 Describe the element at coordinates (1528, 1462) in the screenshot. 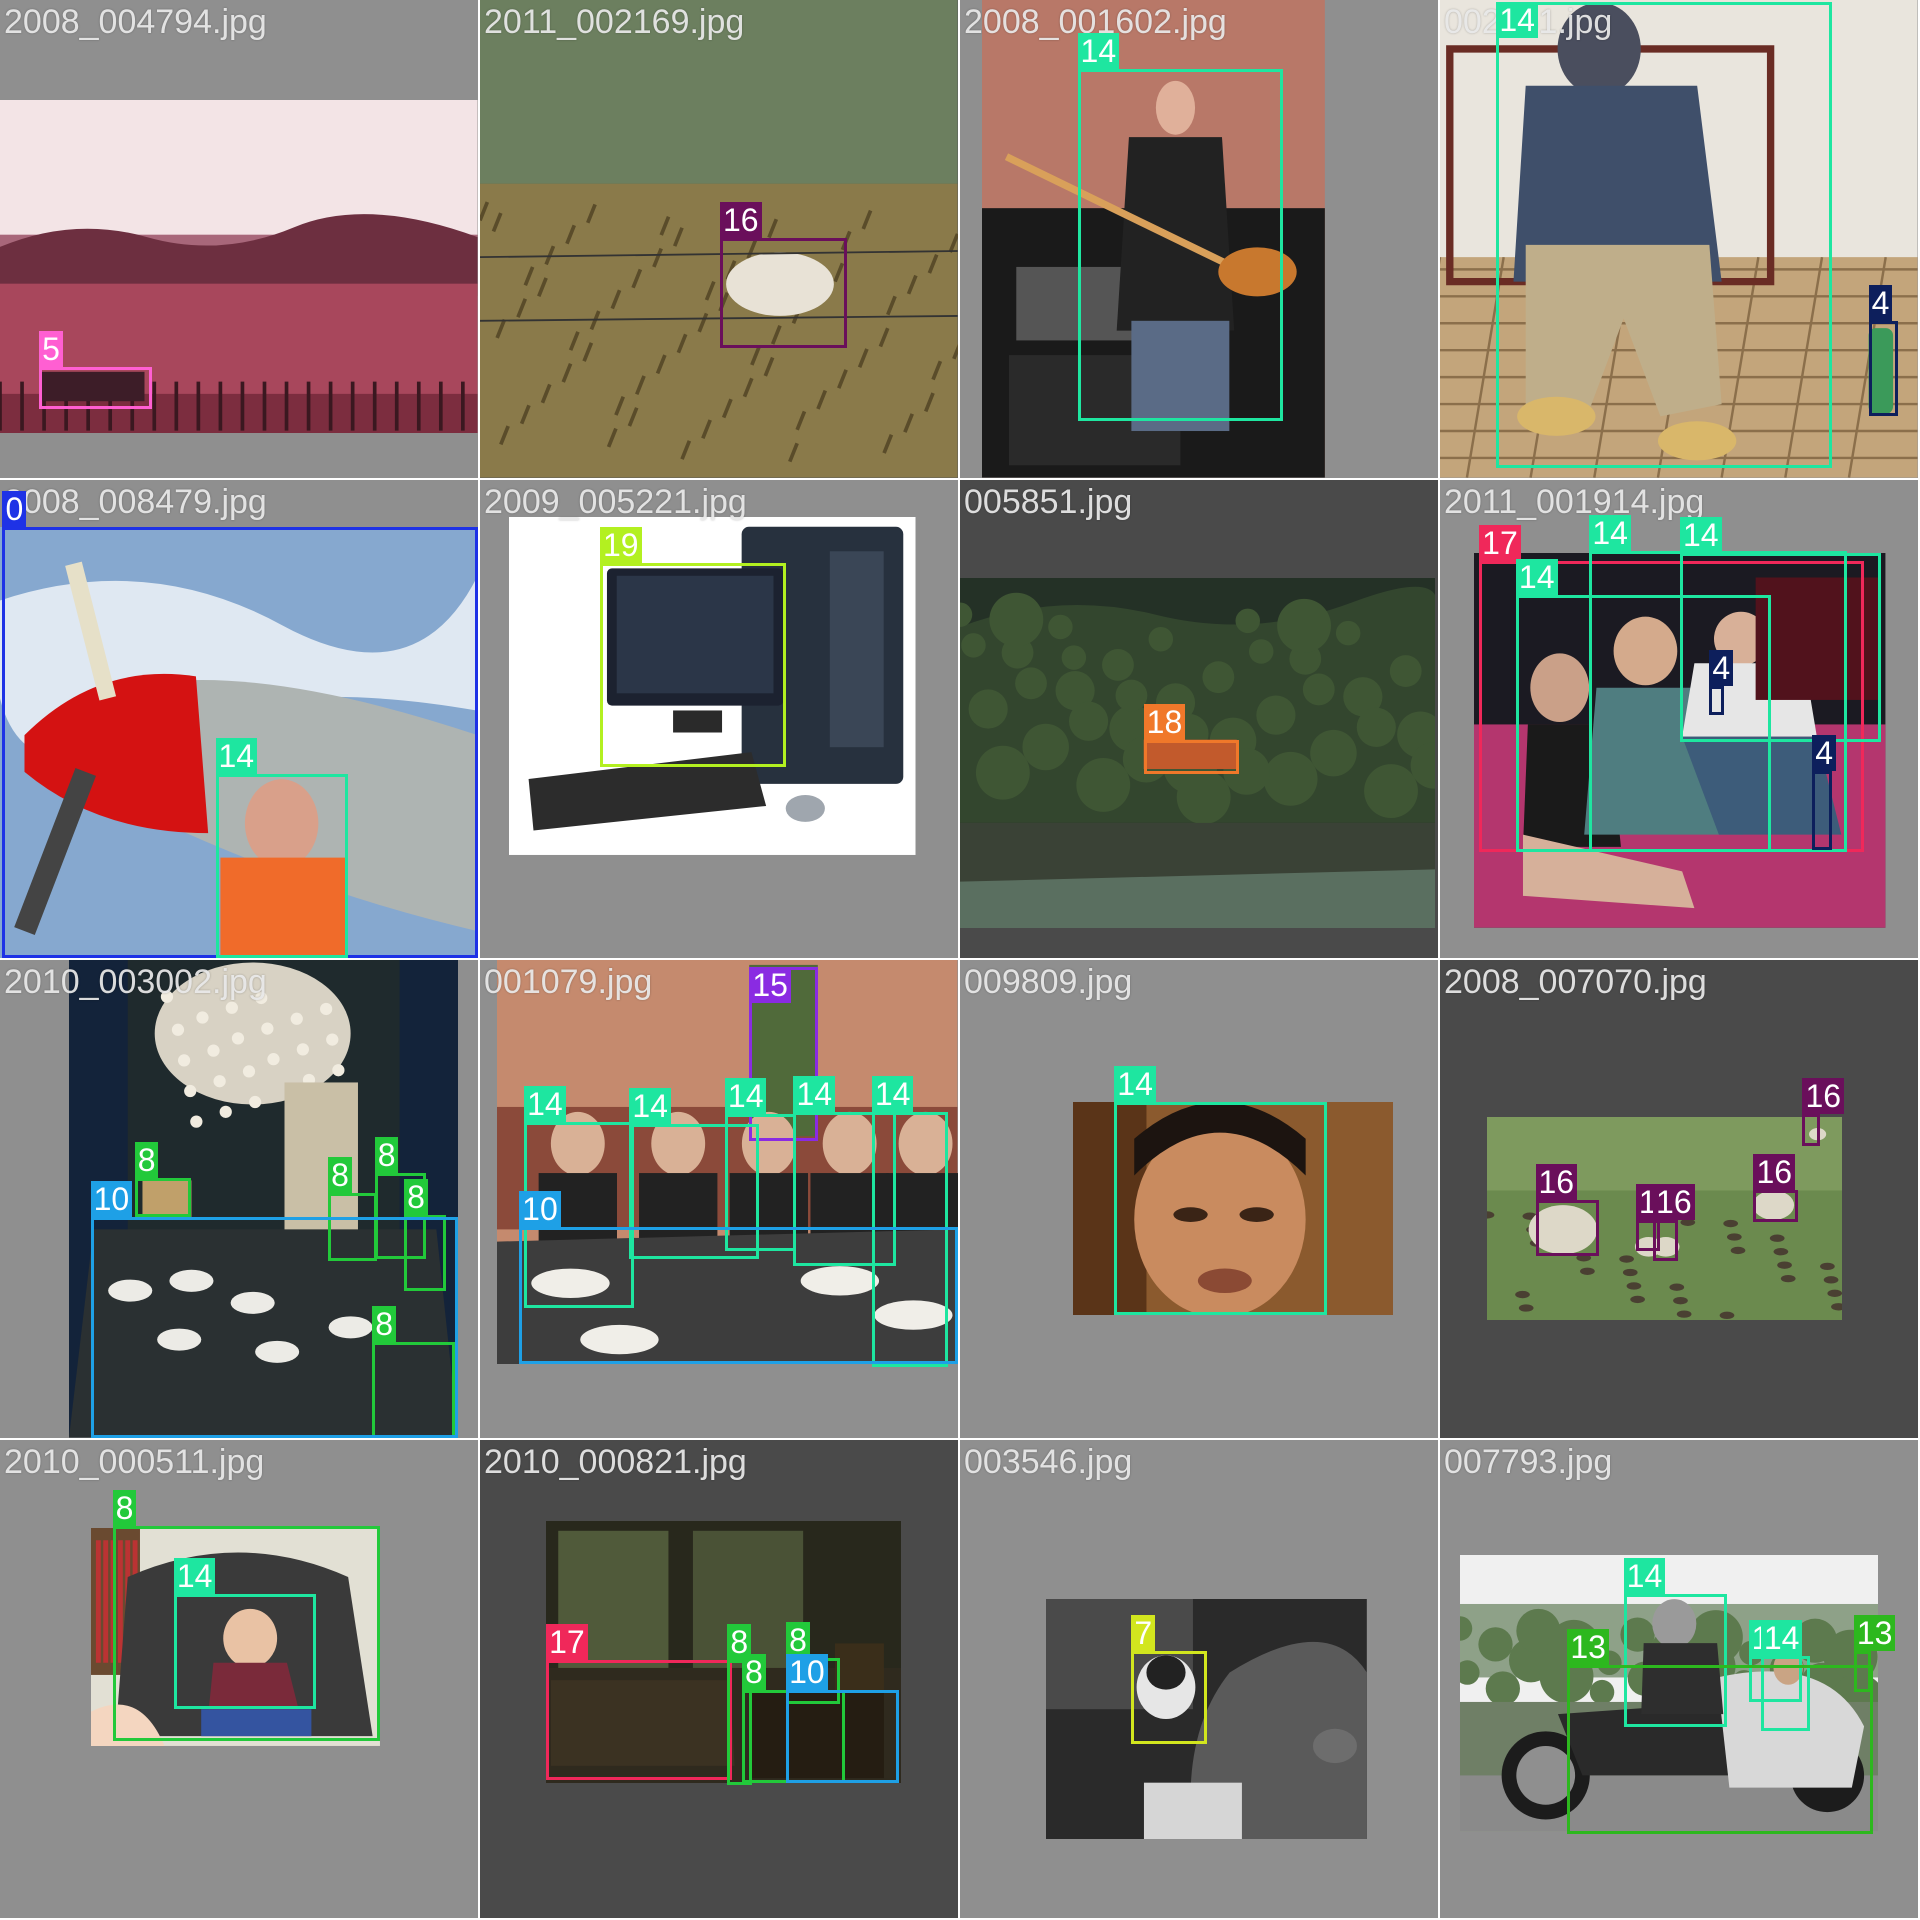

I see `filename-label: 007793.jpg` at that location.